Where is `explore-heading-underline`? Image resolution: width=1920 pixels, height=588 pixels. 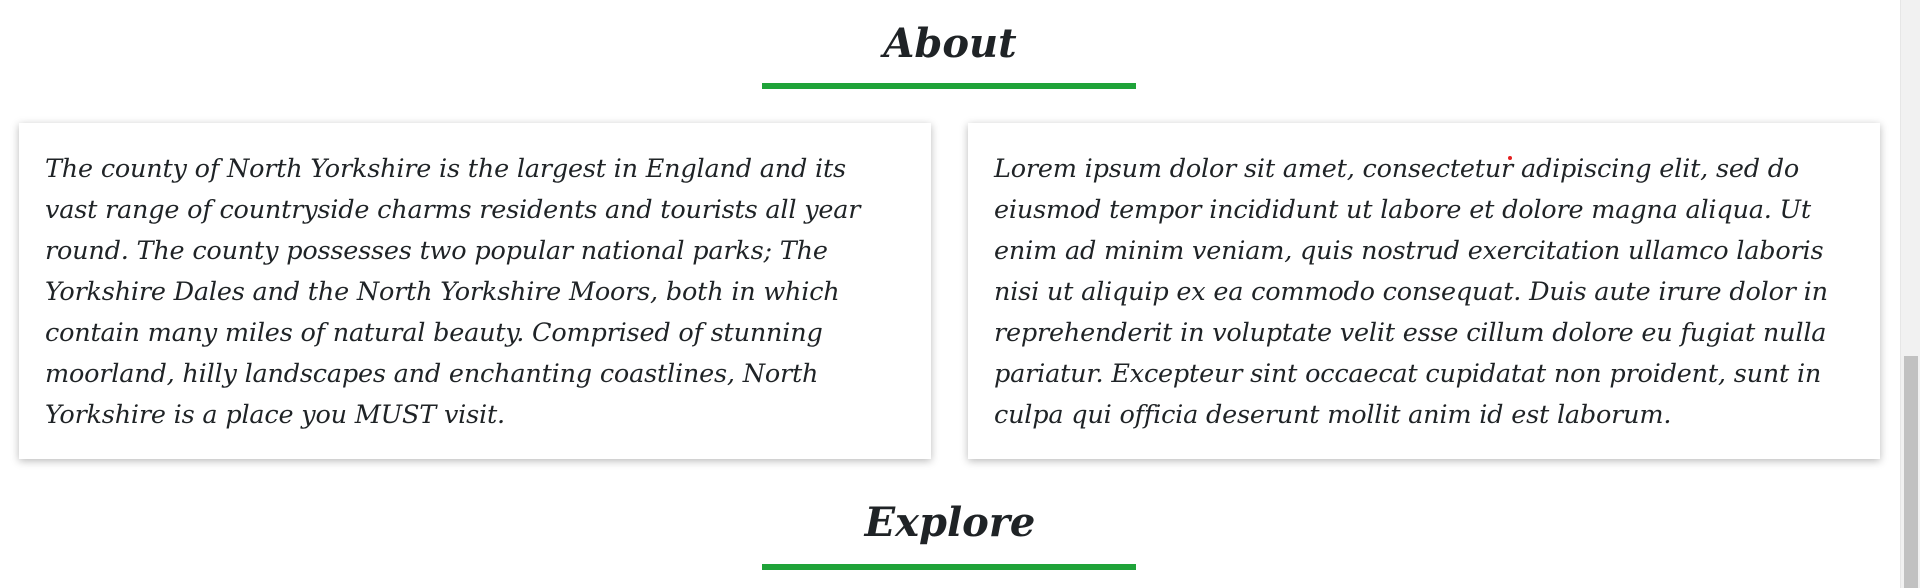
explore-heading-underline is located at coordinates (949, 567).